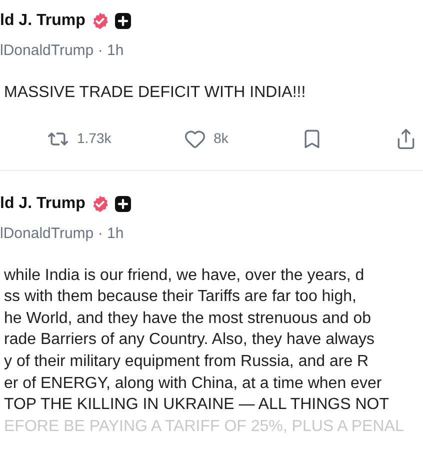 This screenshot has height=450, width=423. Describe the element at coordinates (189, 340) in the screenshot. I see `post-text-line: rade Barriers of any Country. Also, they have always` at that location.